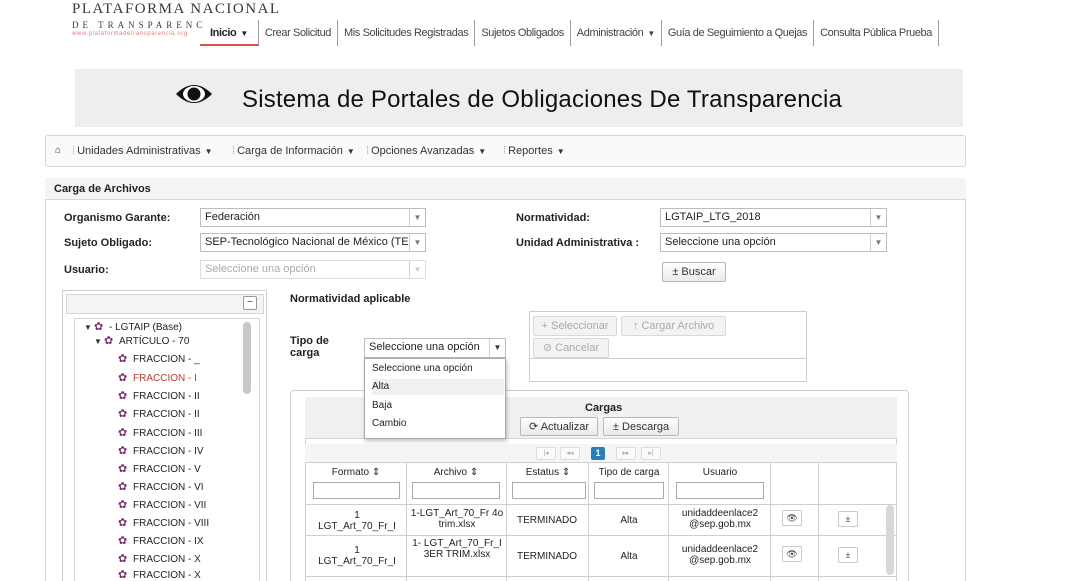  What do you see at coordinates (159, 359) in the screenshot?
I see `tree-node-fraccion: ✿ FRACCION - _` at bounding box center [159, 359].